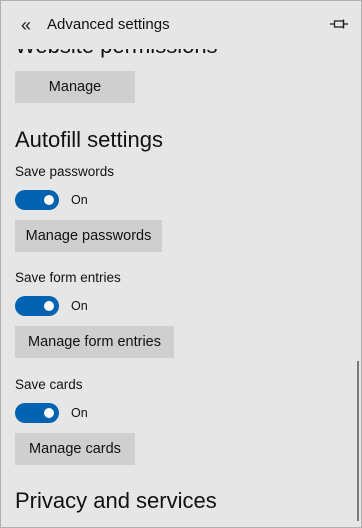 This screenshot has height=528, width=362. What do you see at coordinates (37, 200) in the screenshot?
I see `save-passwords-toggle` at bounding box center [37, 200].